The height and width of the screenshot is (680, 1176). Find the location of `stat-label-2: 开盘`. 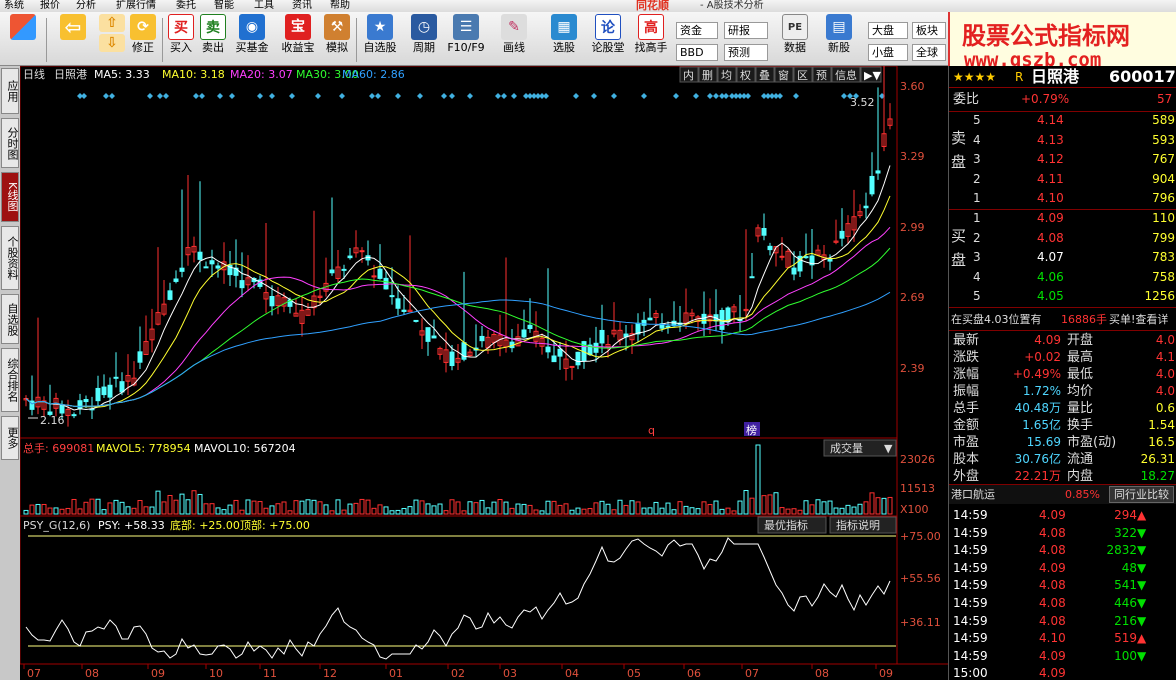

stat-label-2: 开盘 is located at coordinates (1080, 340).